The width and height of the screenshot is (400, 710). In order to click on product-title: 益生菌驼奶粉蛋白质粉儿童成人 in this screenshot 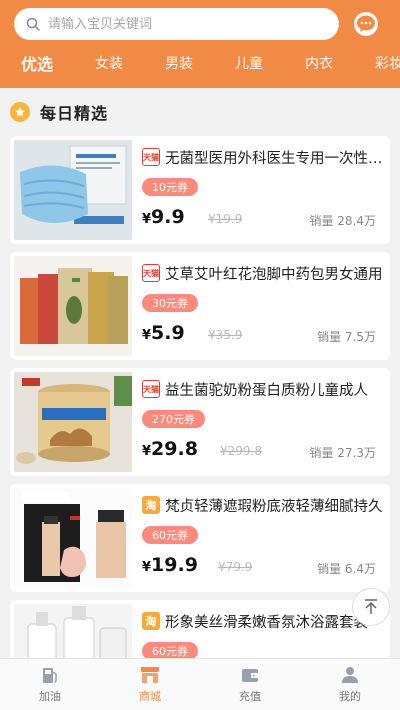, I will do `click(266, 391)`.